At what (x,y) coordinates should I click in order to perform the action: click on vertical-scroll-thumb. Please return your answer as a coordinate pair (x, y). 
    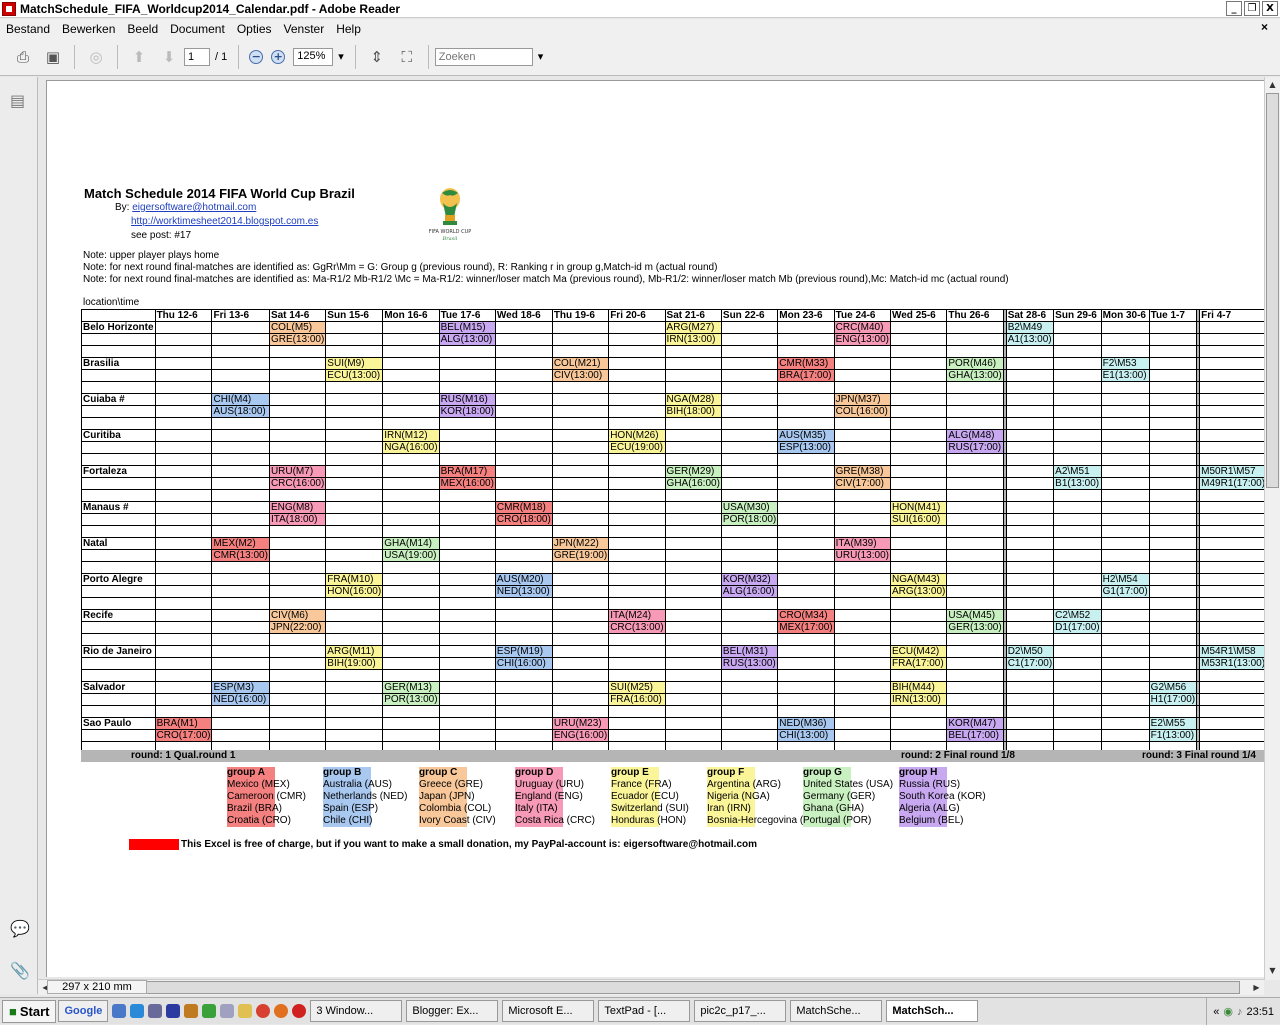
    Looking at the image, I should click on (1272, 290).